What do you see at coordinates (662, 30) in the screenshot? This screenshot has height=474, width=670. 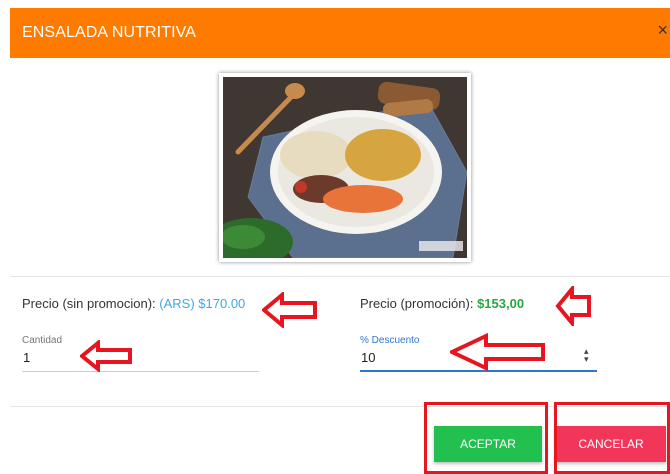 I see `close-icon: ×` at bounding box center [662, 30].